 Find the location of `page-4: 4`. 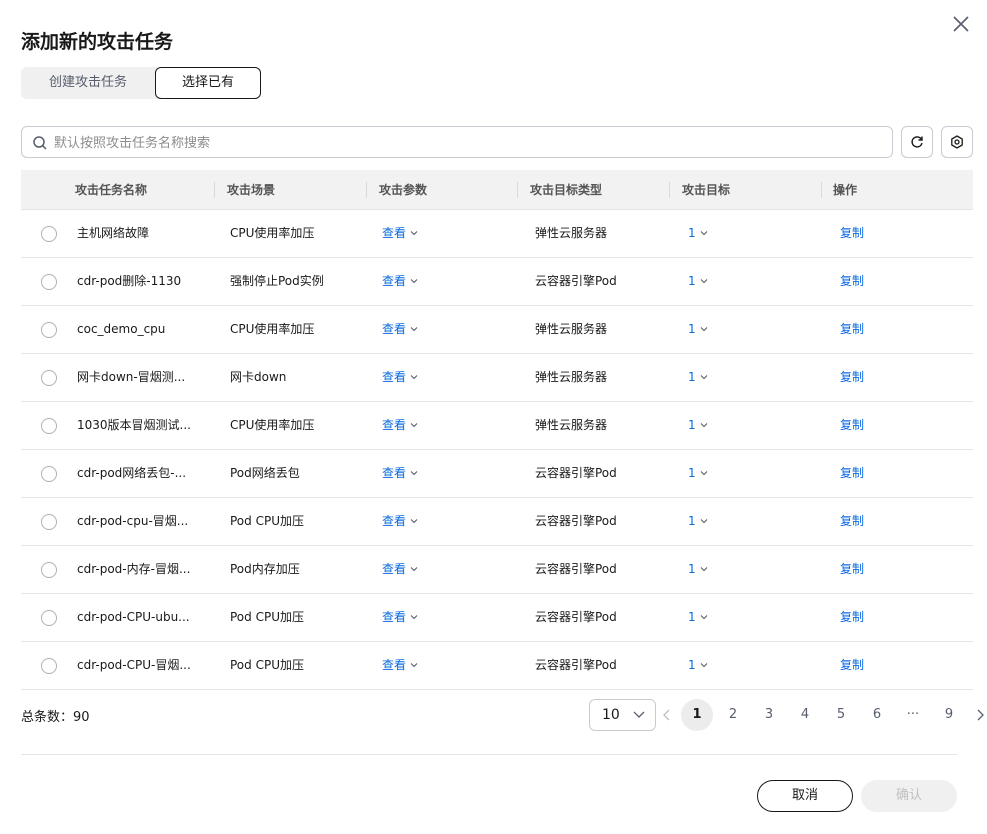

page-4: 4 is located at coordinates (805, 715).